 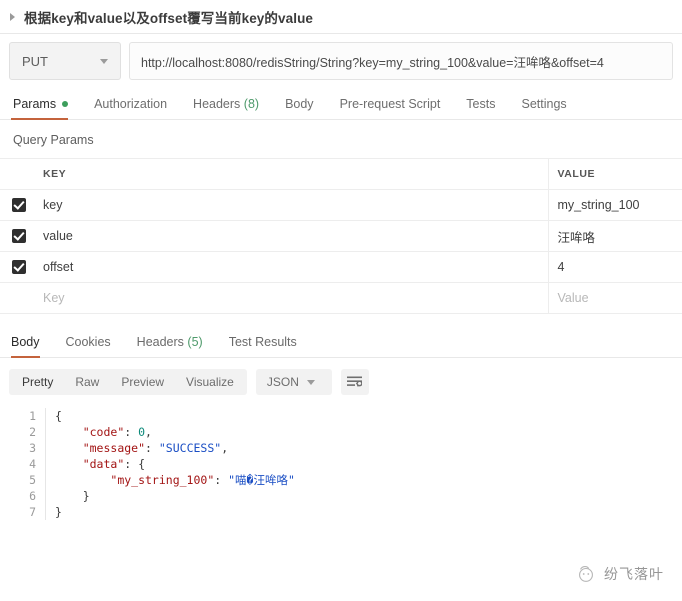 I want to click on code-line: {, so click(x=175, y=416).